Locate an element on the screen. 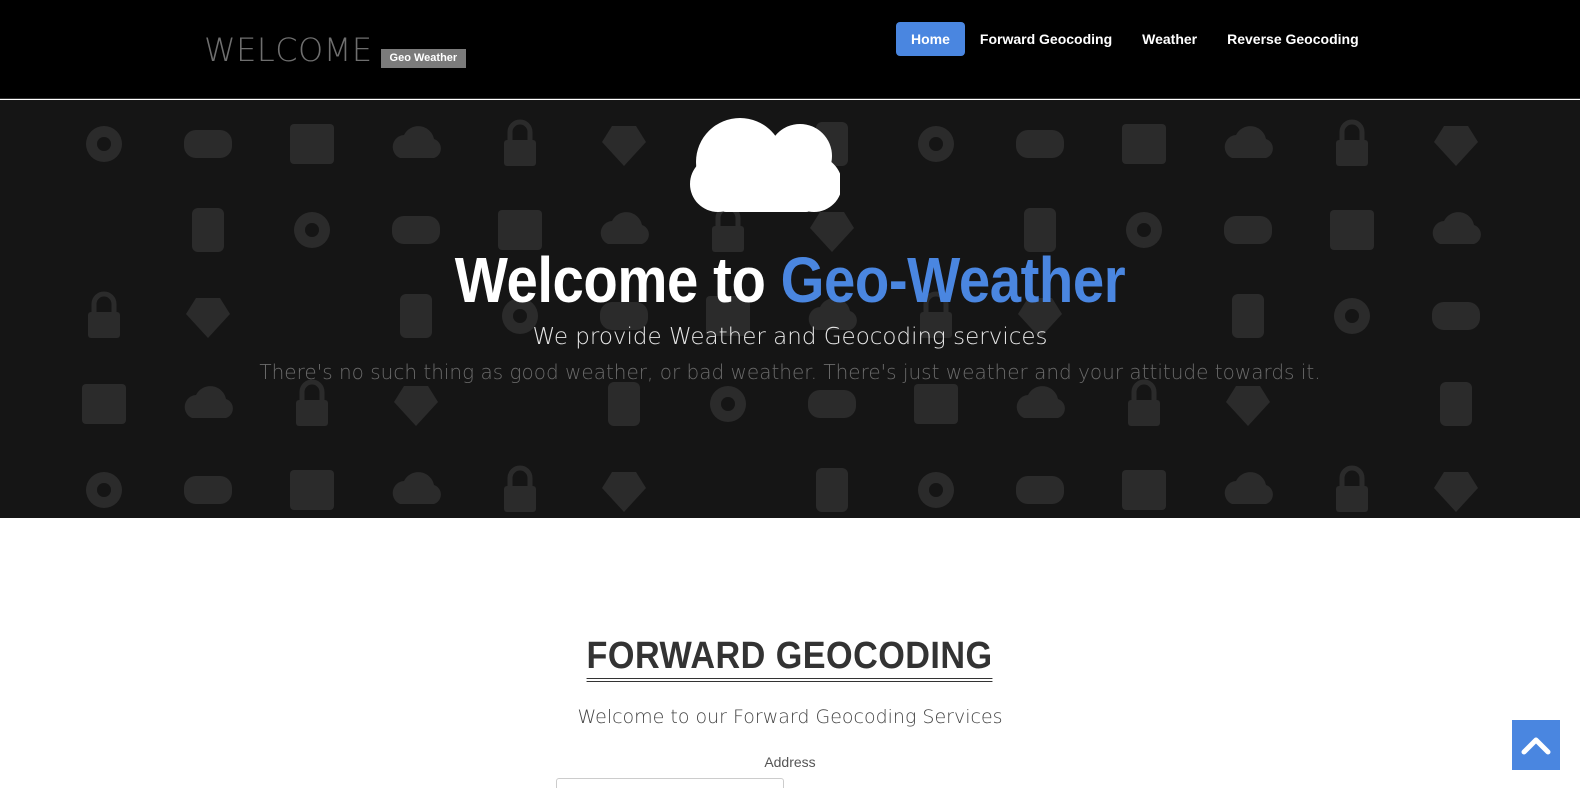 This screenshot has height=788, width=1580. address-label: Address is located at coordinates (790, 762).